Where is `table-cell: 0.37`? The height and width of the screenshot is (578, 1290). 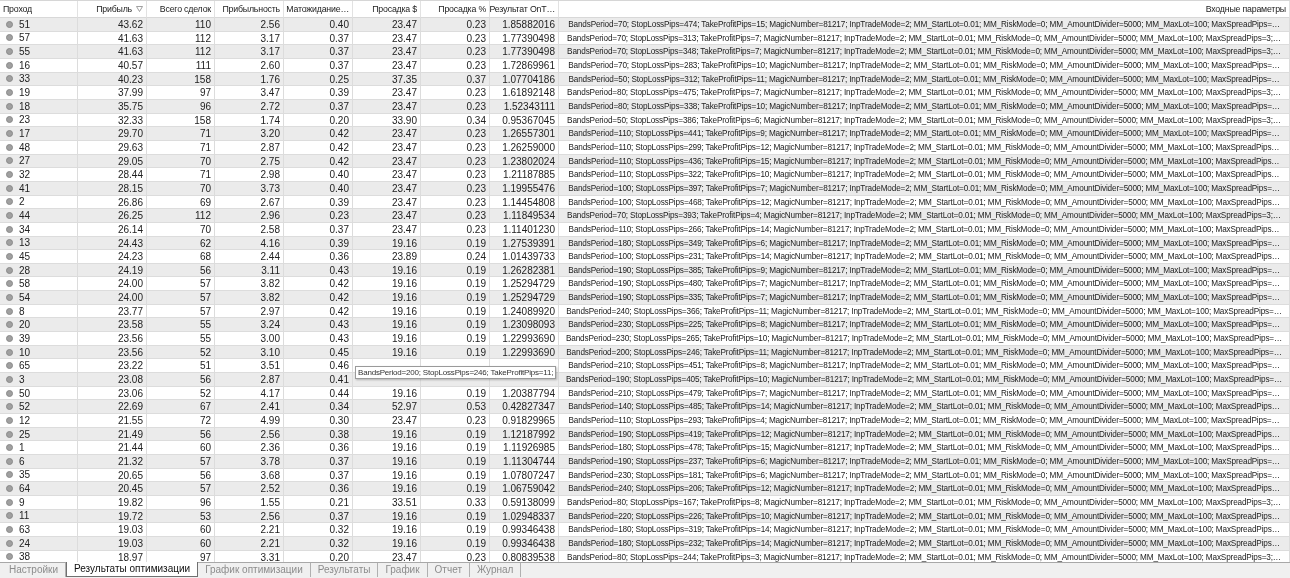 table-cell: 0.37 is located at coordinates (318, 462).